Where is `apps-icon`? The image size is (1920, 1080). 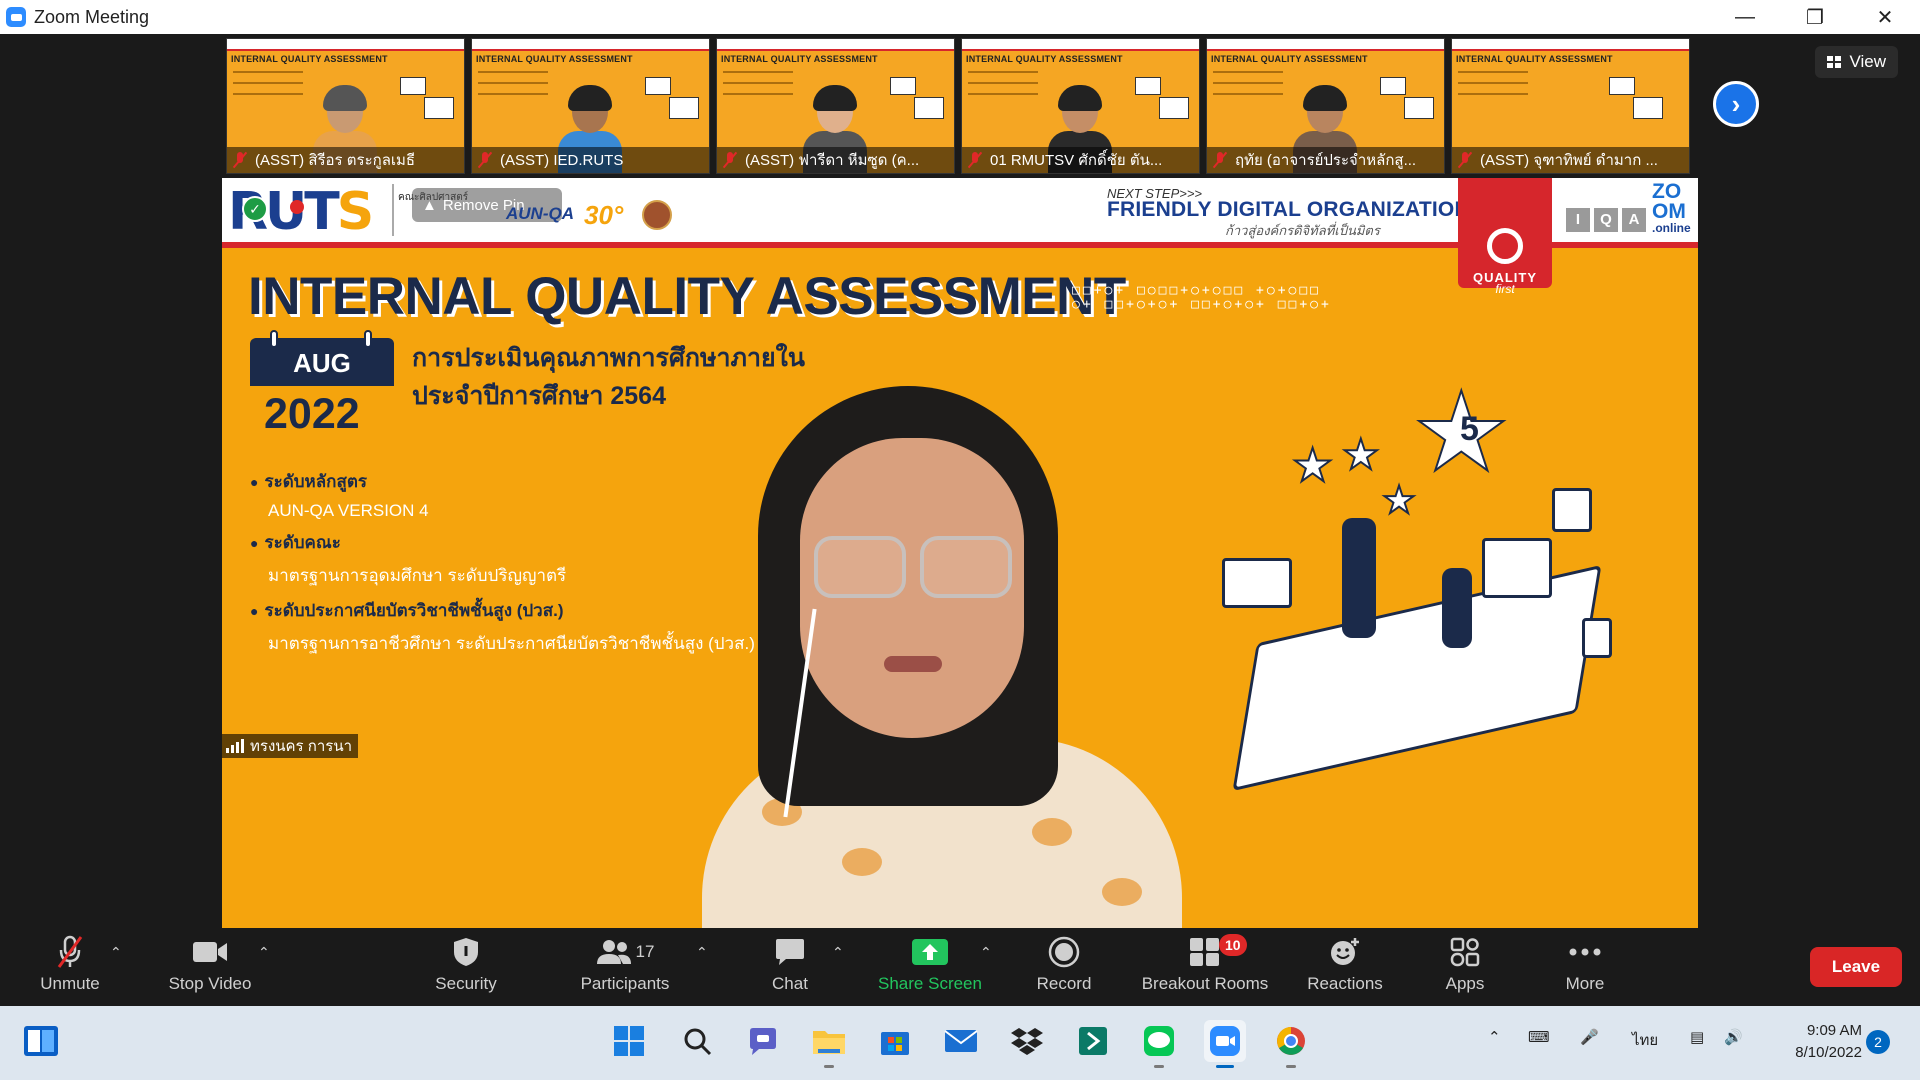
apps-icon is located at coordinates (1465, 952).